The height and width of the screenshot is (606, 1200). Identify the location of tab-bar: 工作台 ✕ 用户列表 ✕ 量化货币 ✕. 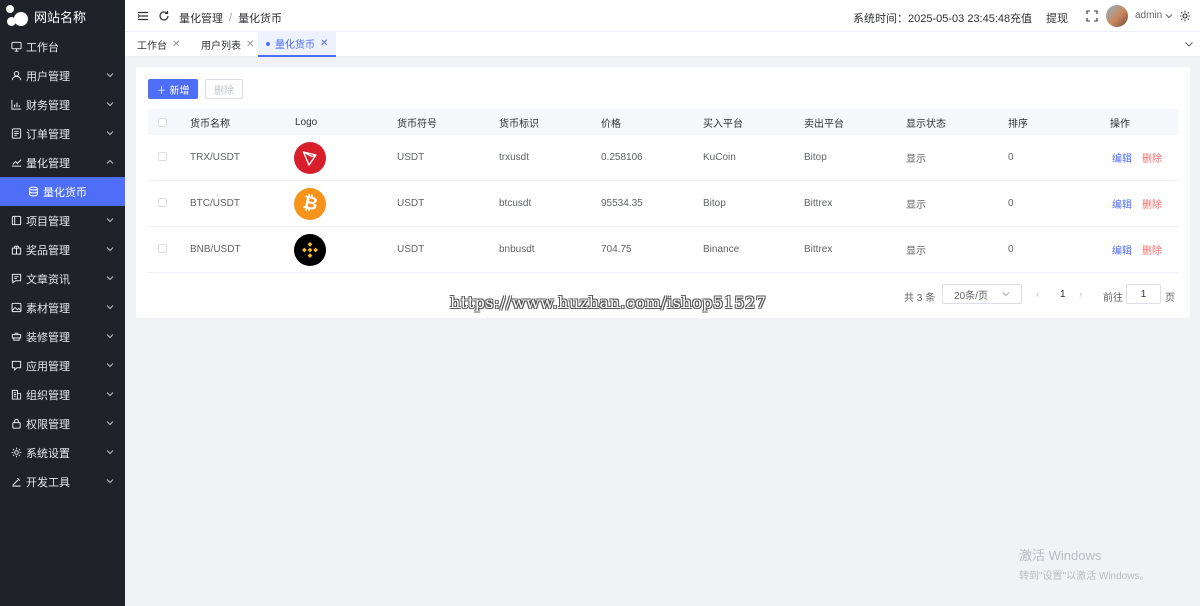
(662, 44).